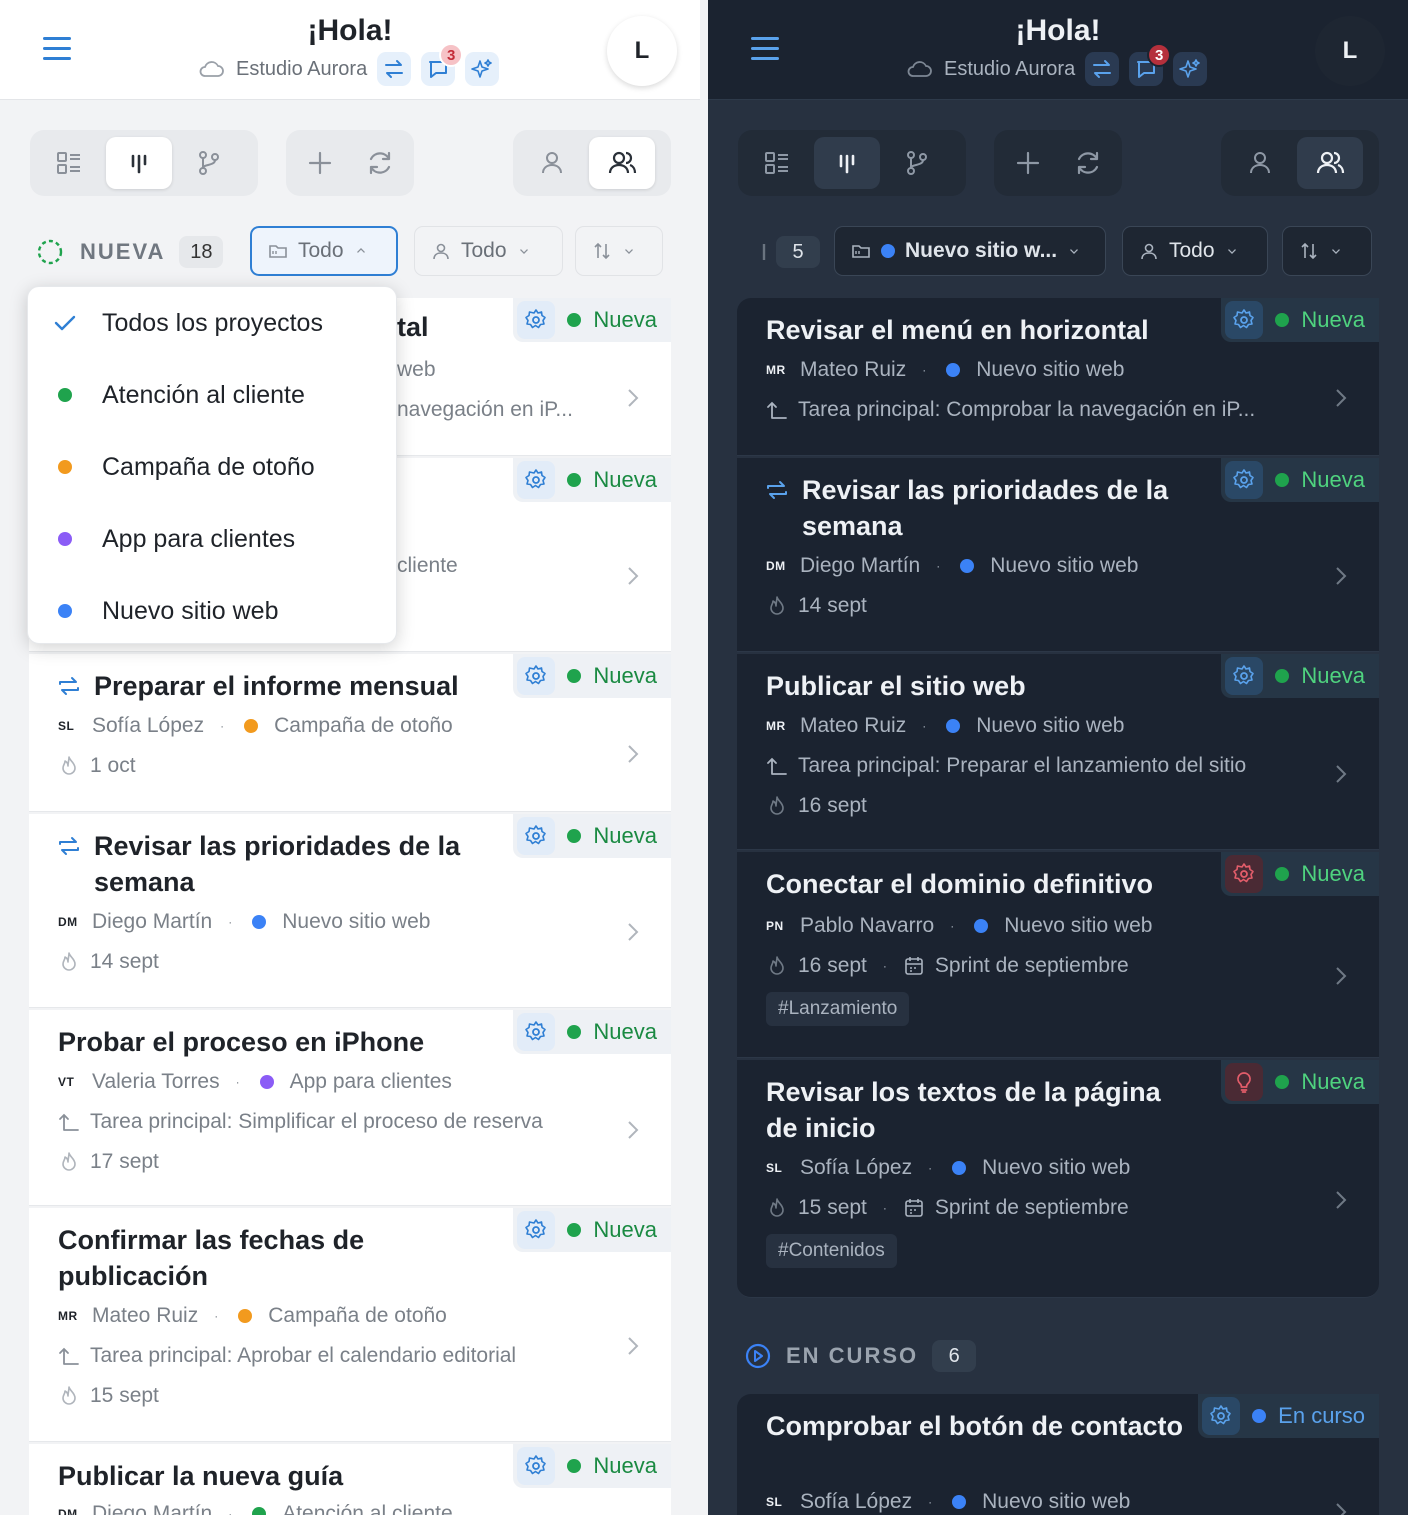 The height and width of the screenshot is (1515, 1408). What do you see at coordinates (124, 1395) in the screenshot?
I see `due-date: 15 sept` at bounding box center [124, 1395].